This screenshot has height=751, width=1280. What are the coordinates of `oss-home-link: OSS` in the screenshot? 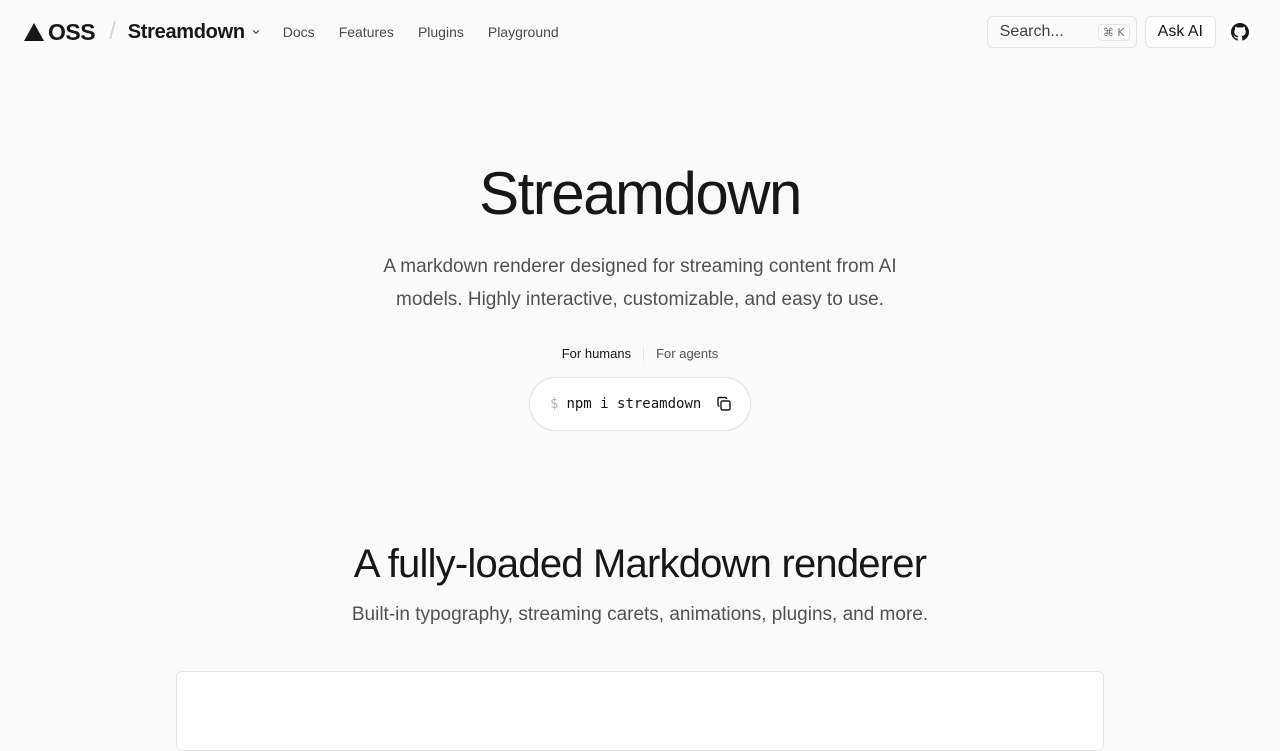 It's located at (60, 32).